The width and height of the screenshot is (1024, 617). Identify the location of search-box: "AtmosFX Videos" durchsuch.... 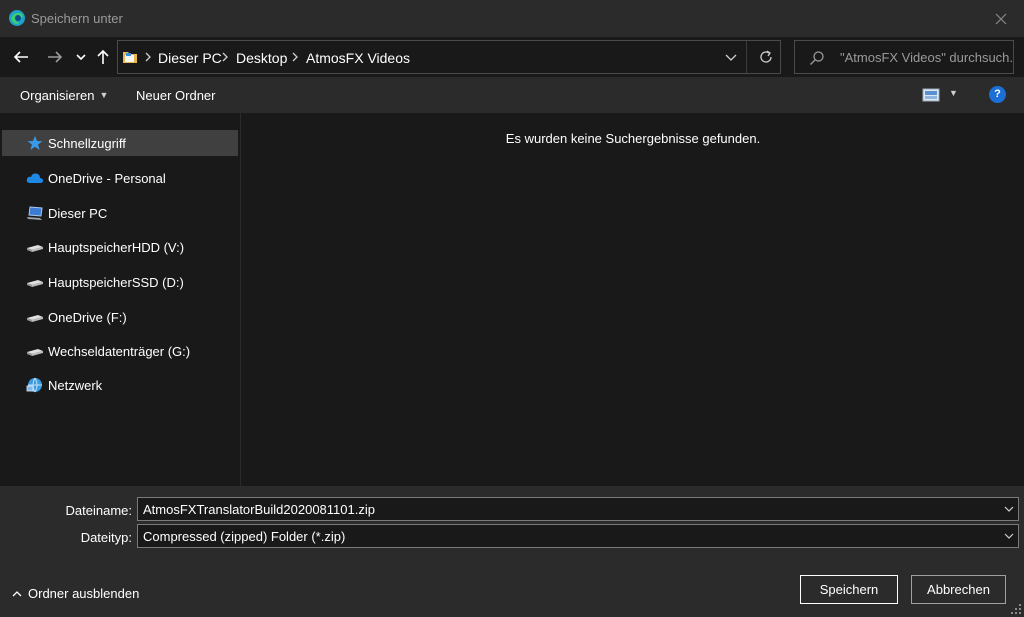
(904, 57).